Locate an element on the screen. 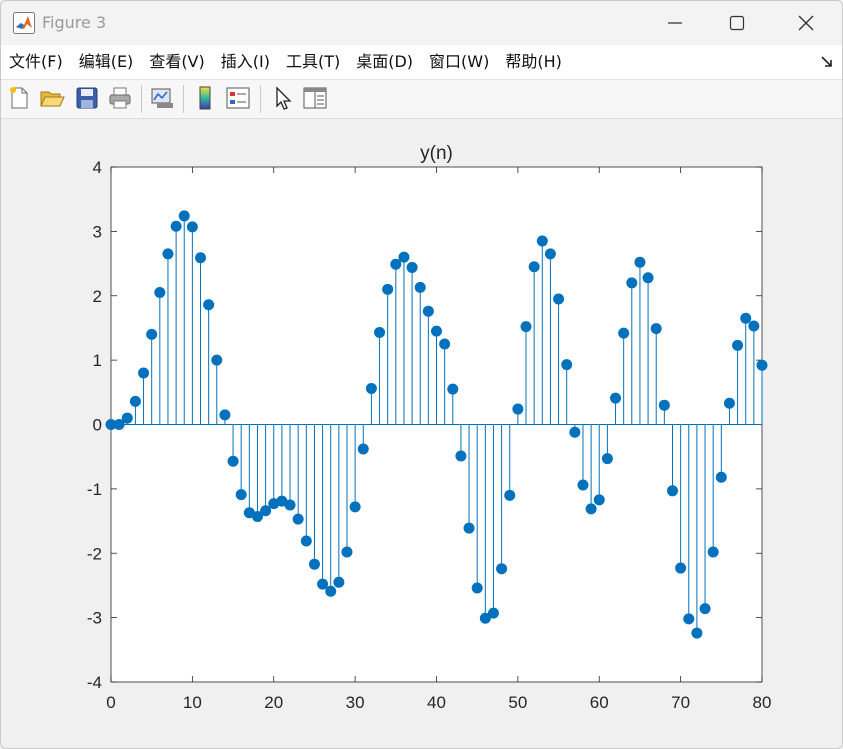 Image resolution: width=843 pixels, height=749 pixels. x-tick-label: 40 is located at coordinates (436, 702).